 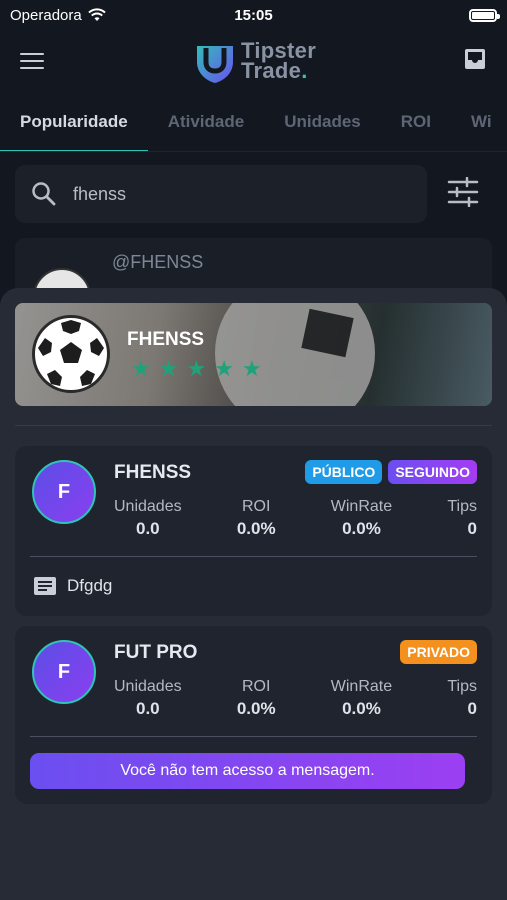 I want to click on inbox-button, so click(x=475, y=61).